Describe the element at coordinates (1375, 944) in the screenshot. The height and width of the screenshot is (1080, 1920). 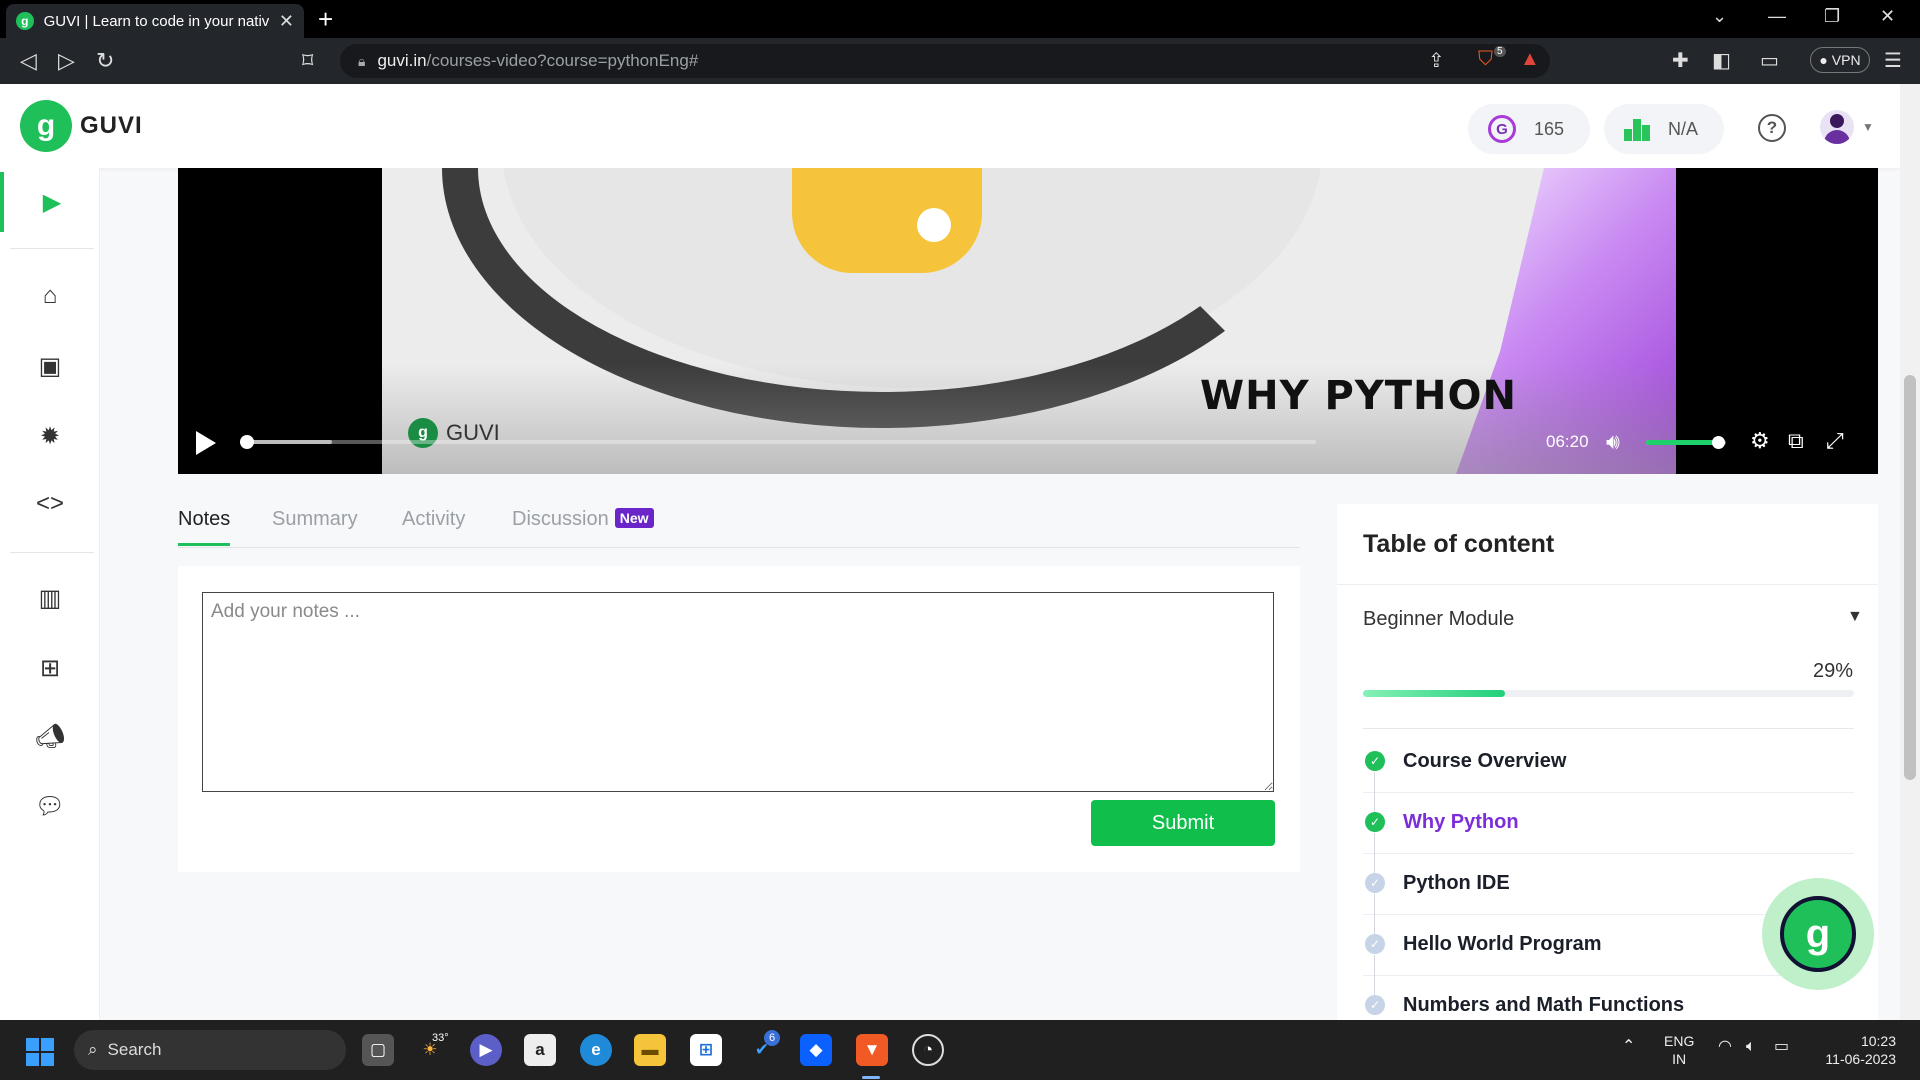
I see `check-pending-icon: ✓` at that location.